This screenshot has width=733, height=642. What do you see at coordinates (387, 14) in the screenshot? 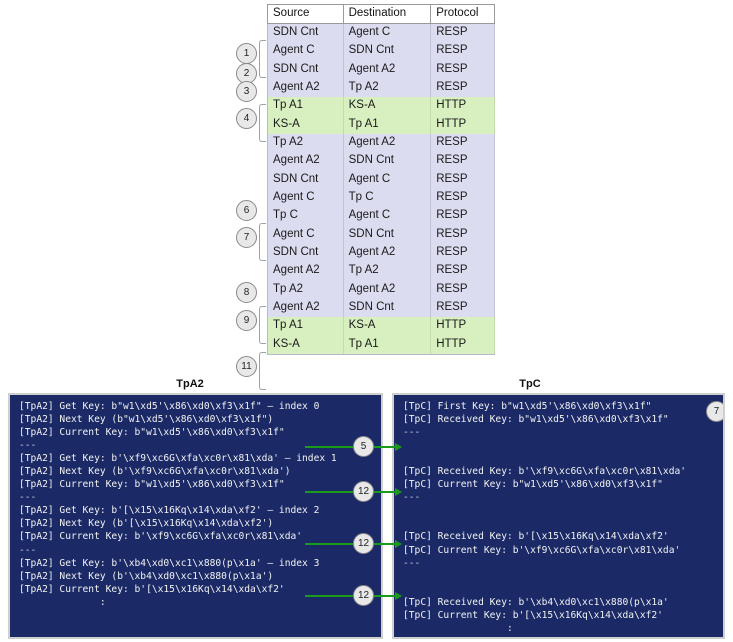
I see `column-header-destination: Destination` at bounding box center [387, 14].